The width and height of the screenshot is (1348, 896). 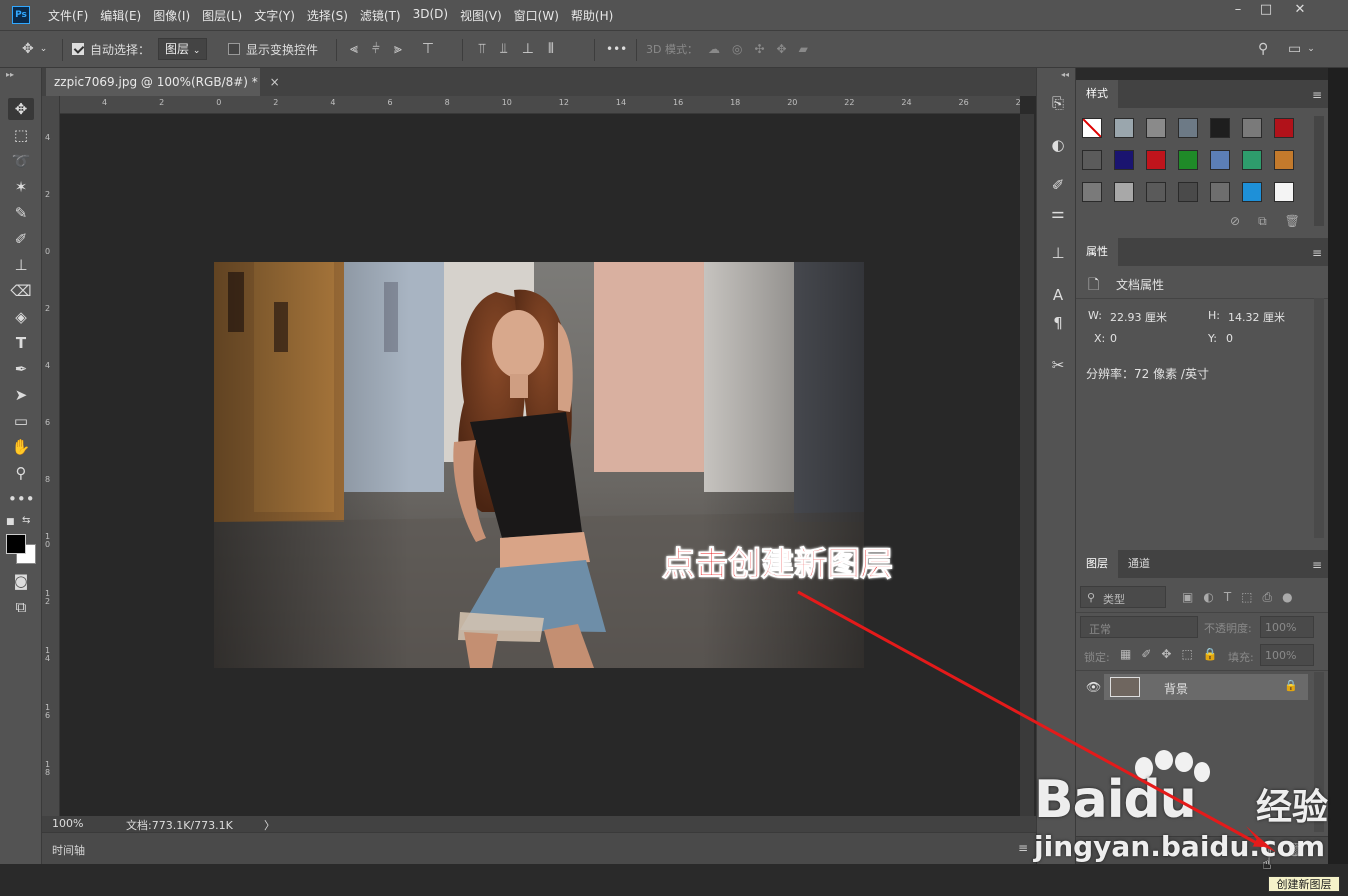 I want to click on default-colors-icon: ■, so click(x=10, y=522).